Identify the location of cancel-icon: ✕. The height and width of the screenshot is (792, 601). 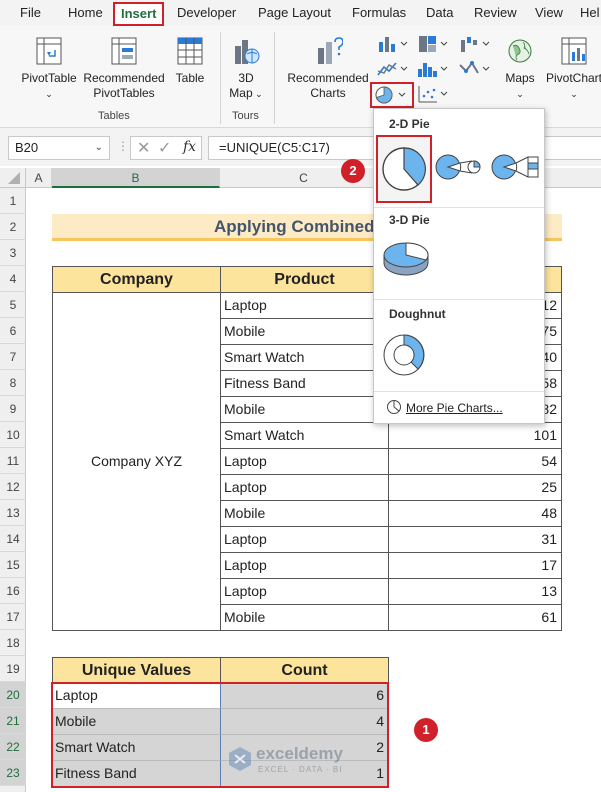
(143, 148).